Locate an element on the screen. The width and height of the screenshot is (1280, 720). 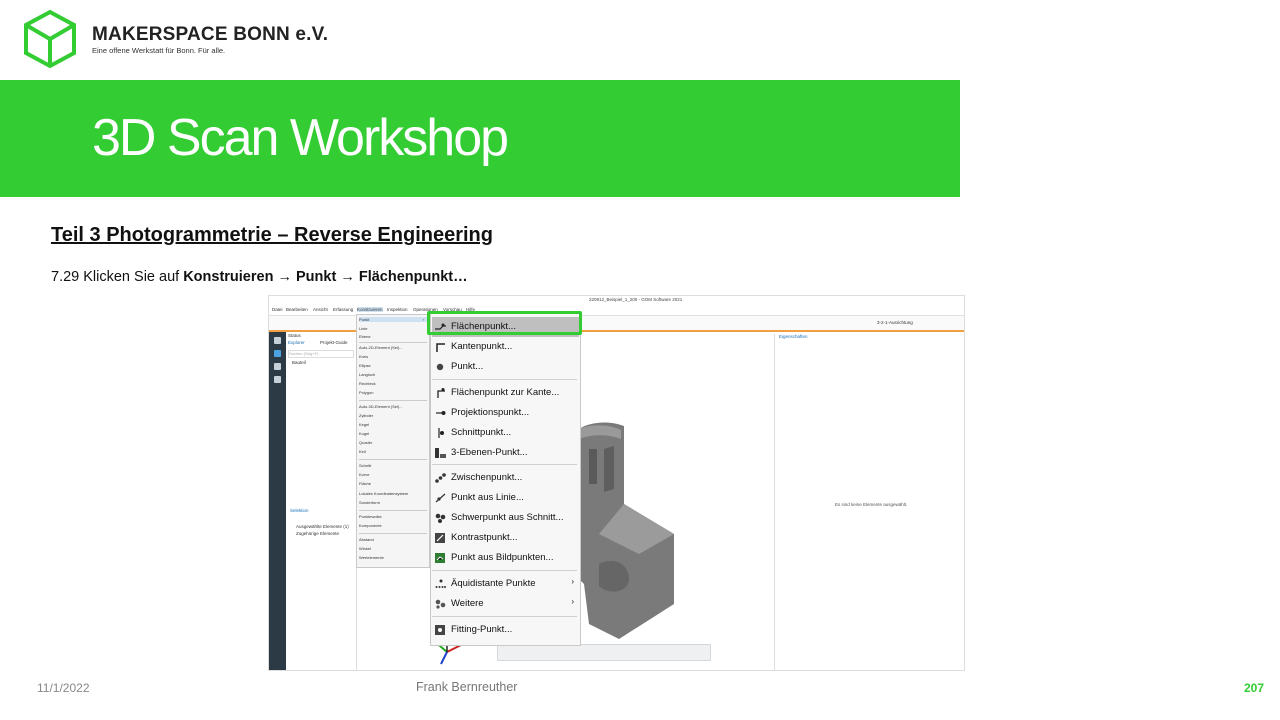
submenu-item: Kugel is located at coordinates (393, 433).